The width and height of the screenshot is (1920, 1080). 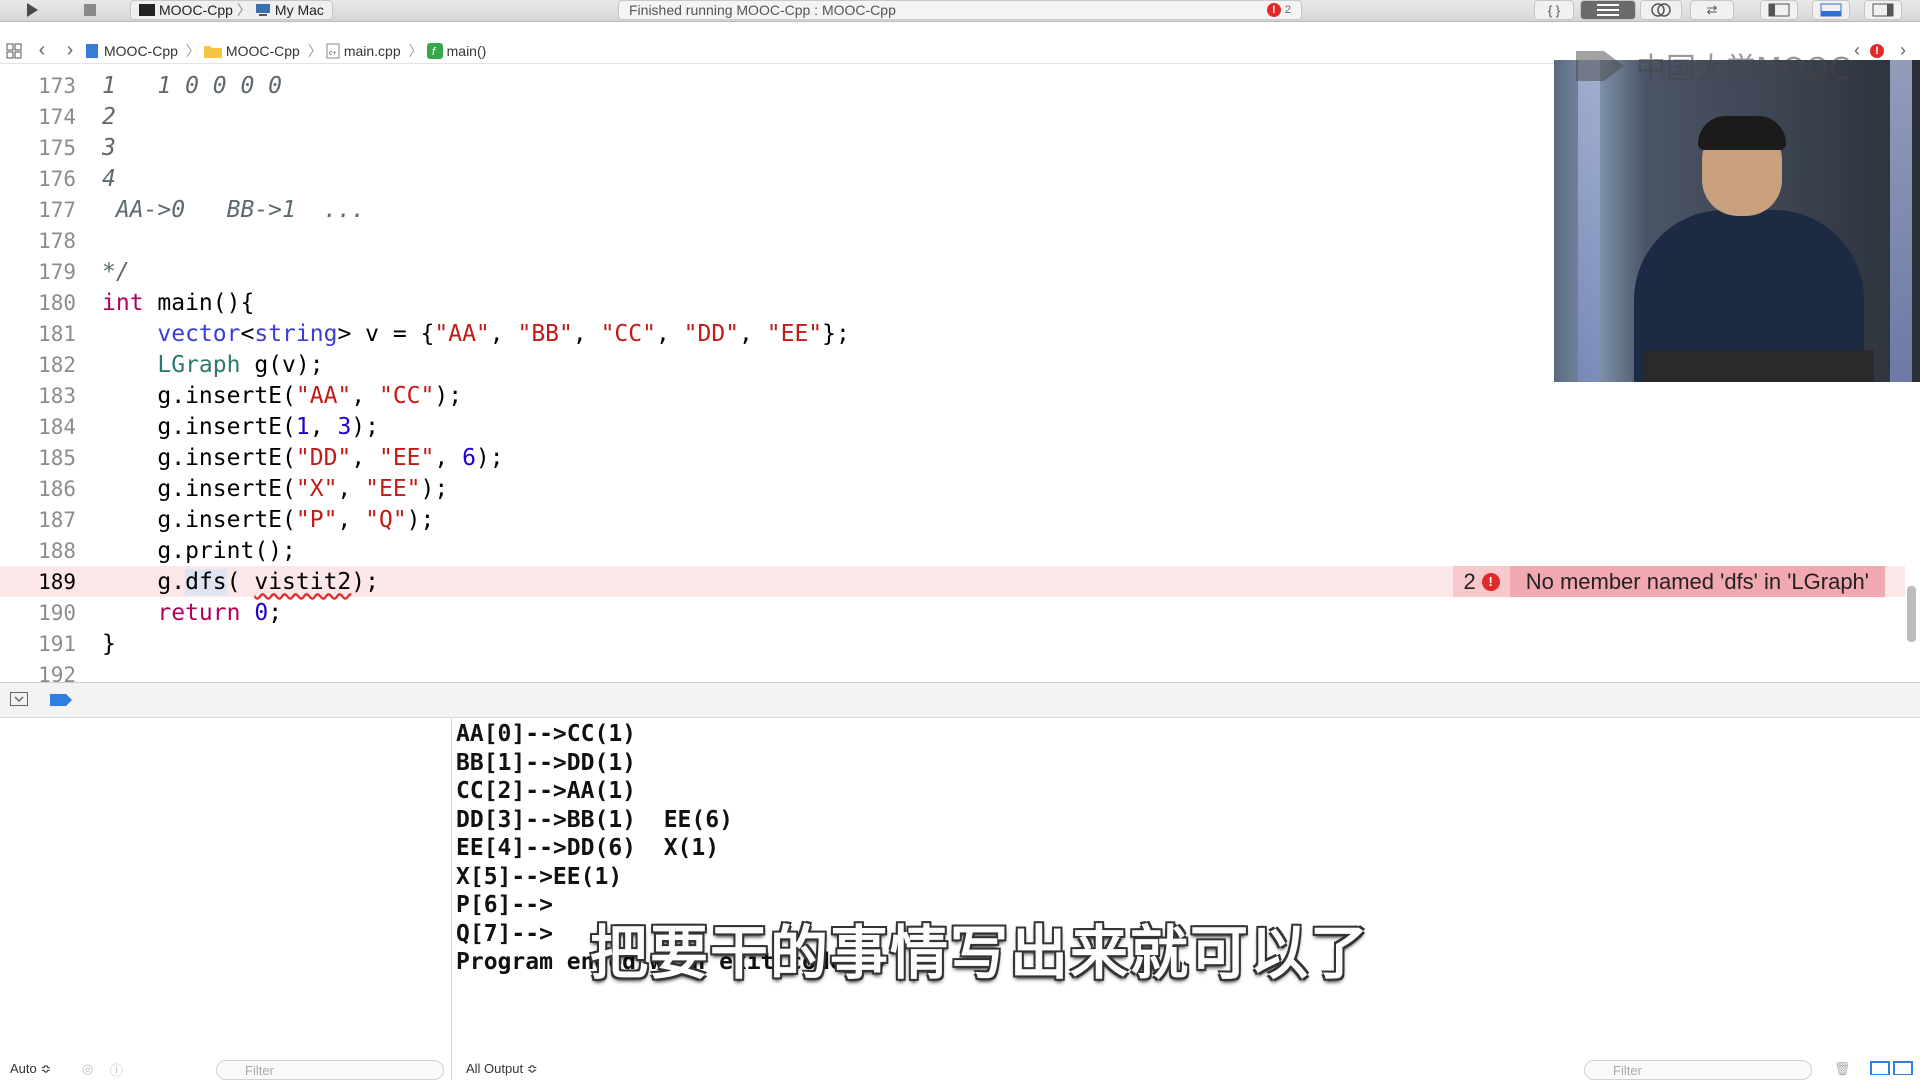 What do you see at coordinates (57, 178) in the screenshot?
I see `line-number: 176` at bounding box center [57, 178].